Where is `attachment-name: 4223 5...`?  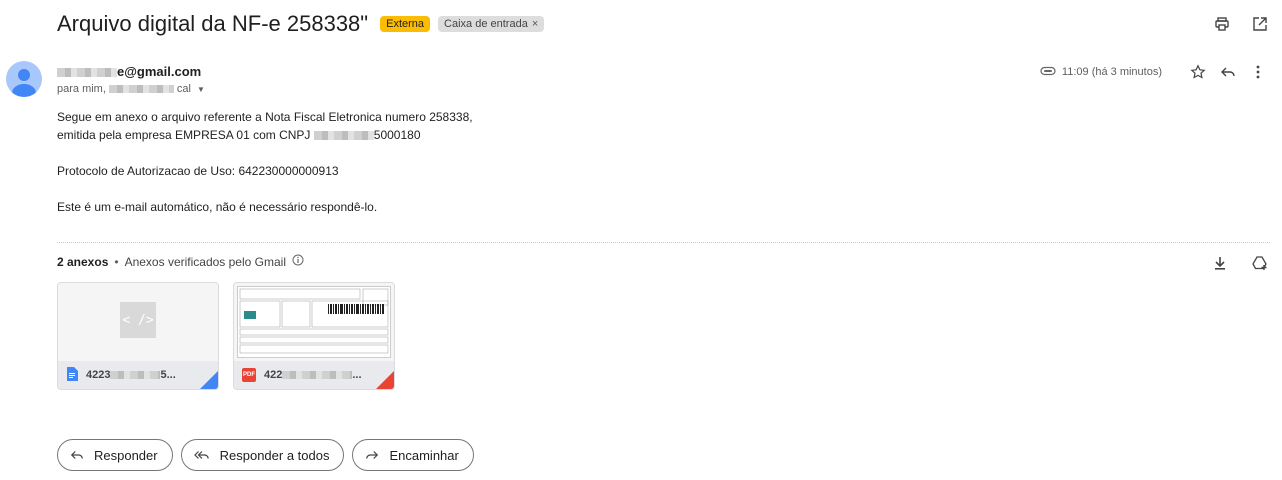 attachment-name: 4223 5... is located at coordinates (131, 375).